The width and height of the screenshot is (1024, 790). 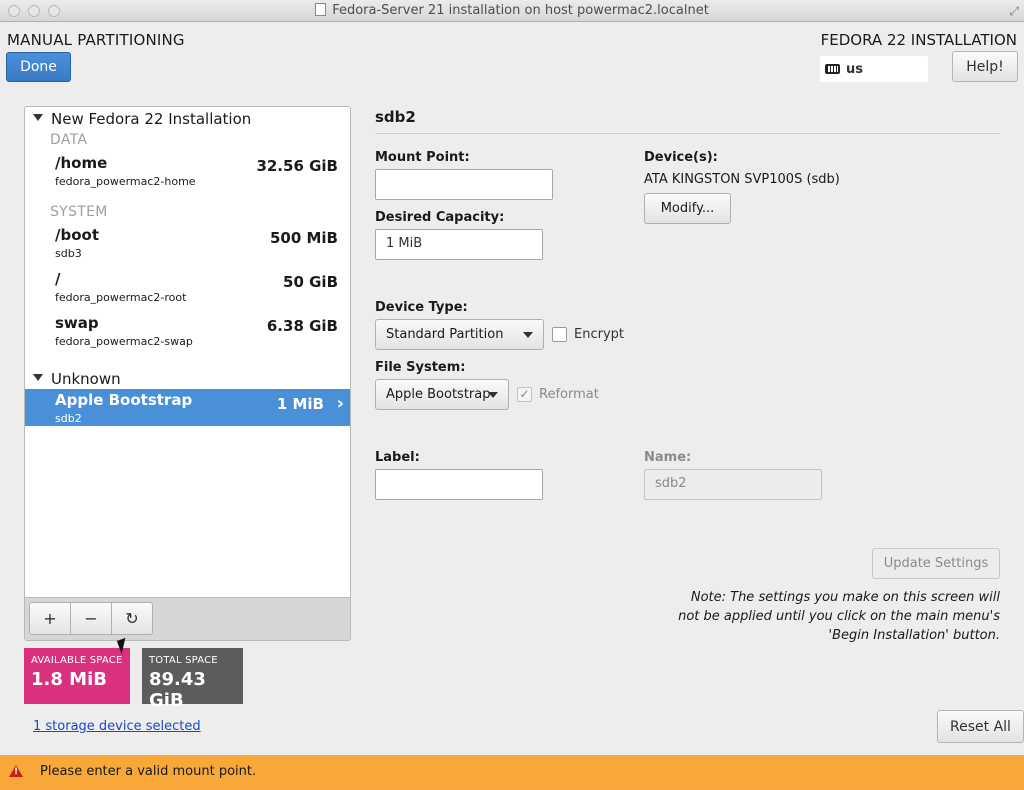 I want to click on group-label: Unknown, so click(x=86, y=379).